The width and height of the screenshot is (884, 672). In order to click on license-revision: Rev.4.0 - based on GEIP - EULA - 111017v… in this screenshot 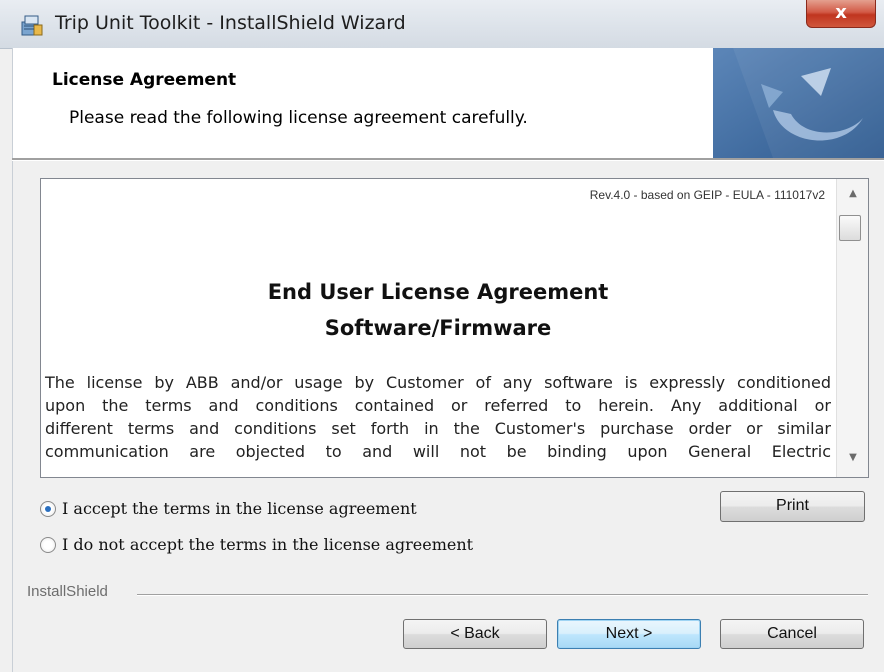, I will do `click(707, 195)`.